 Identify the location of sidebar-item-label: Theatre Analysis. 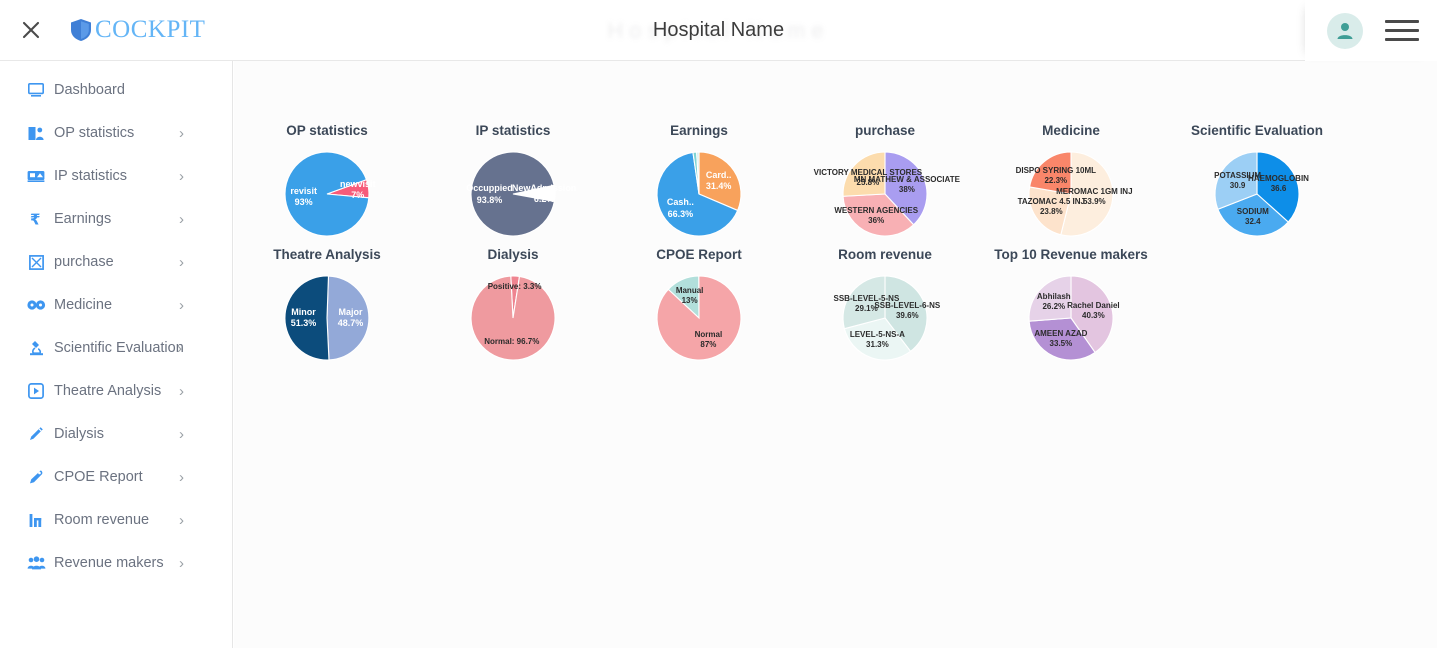
(108, 391).